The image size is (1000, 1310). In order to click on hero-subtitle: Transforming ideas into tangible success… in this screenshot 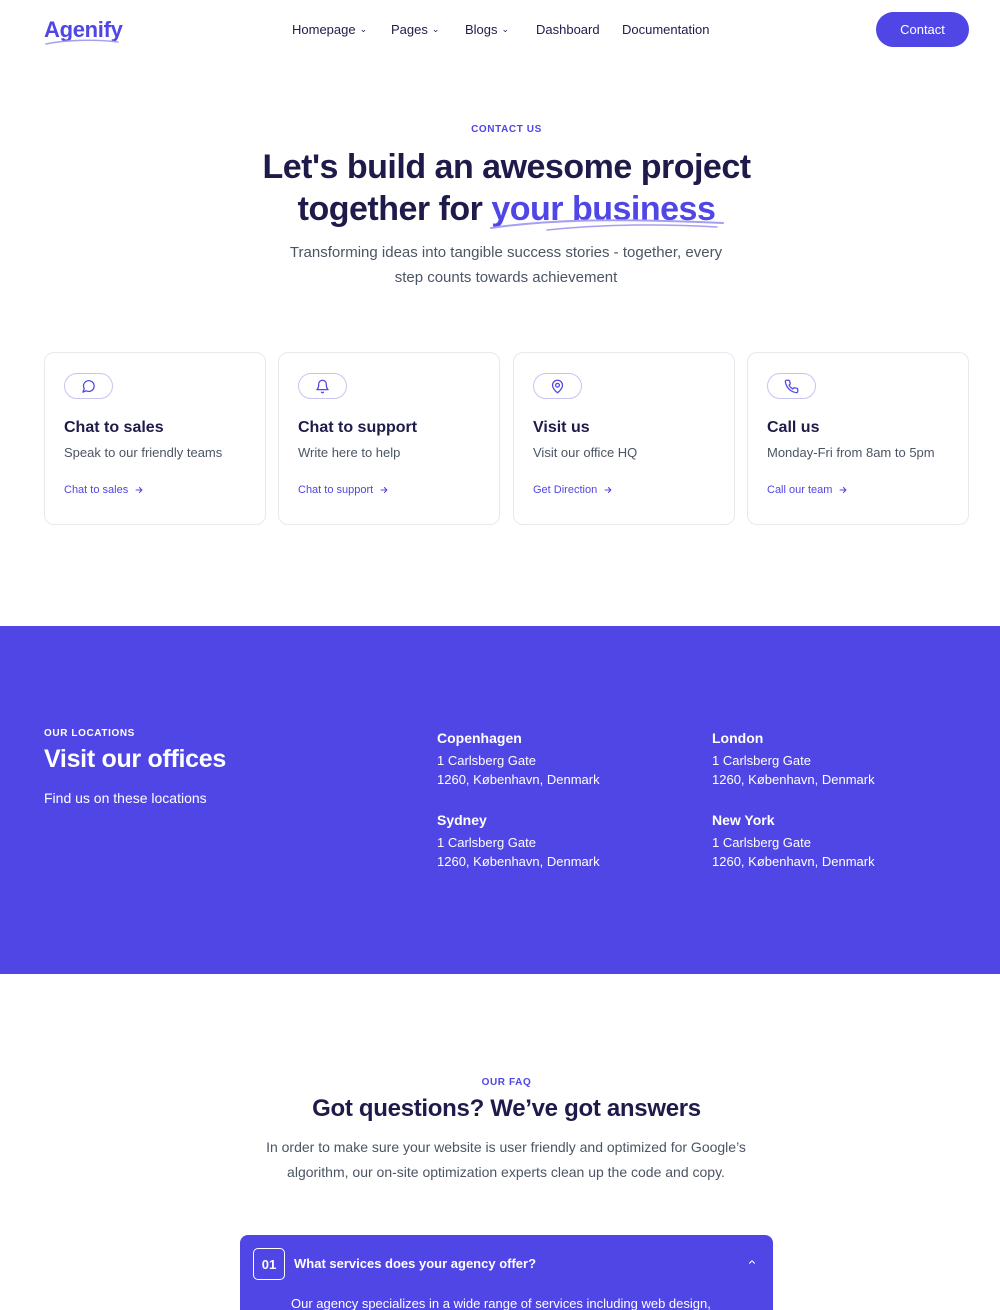, I will do `click(506, 265)`.